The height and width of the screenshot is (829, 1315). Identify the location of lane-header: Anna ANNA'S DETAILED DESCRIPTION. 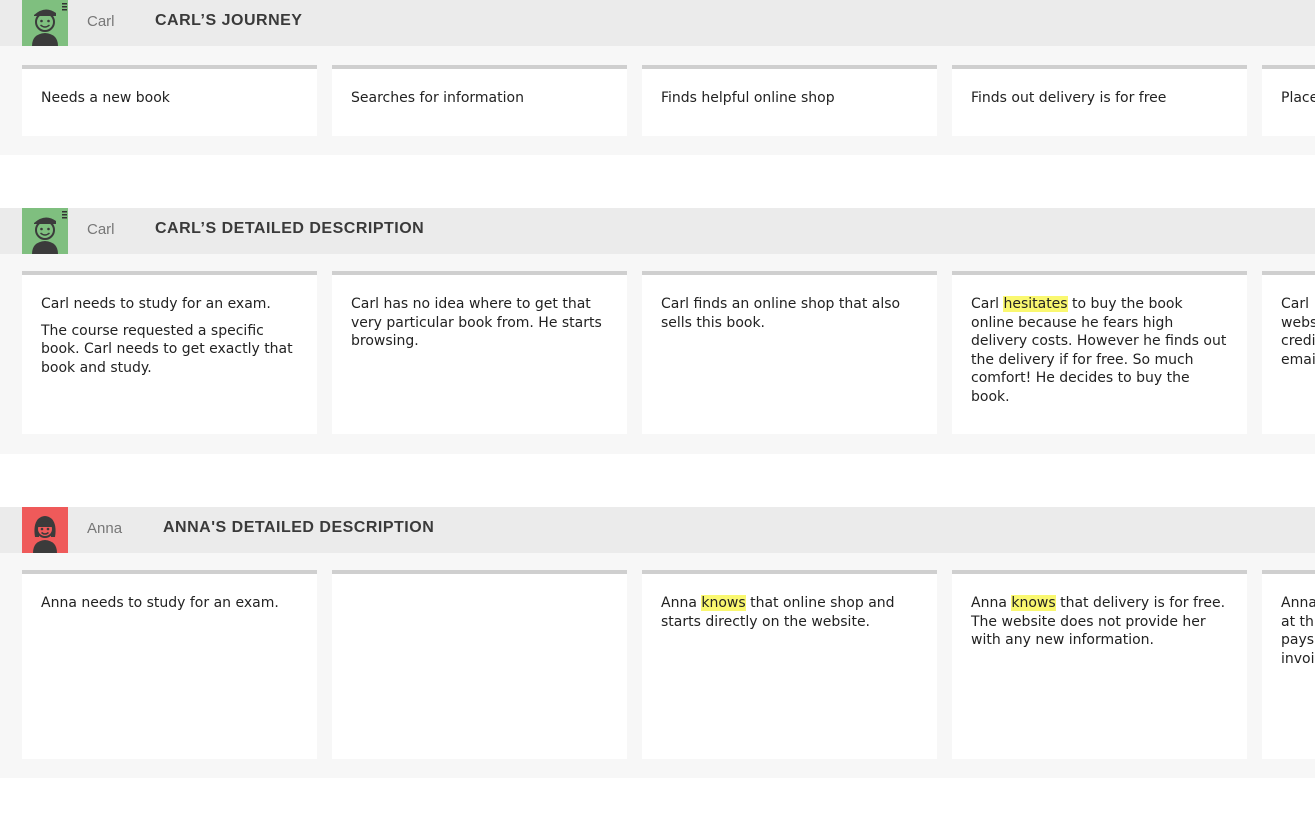
(657, 530).